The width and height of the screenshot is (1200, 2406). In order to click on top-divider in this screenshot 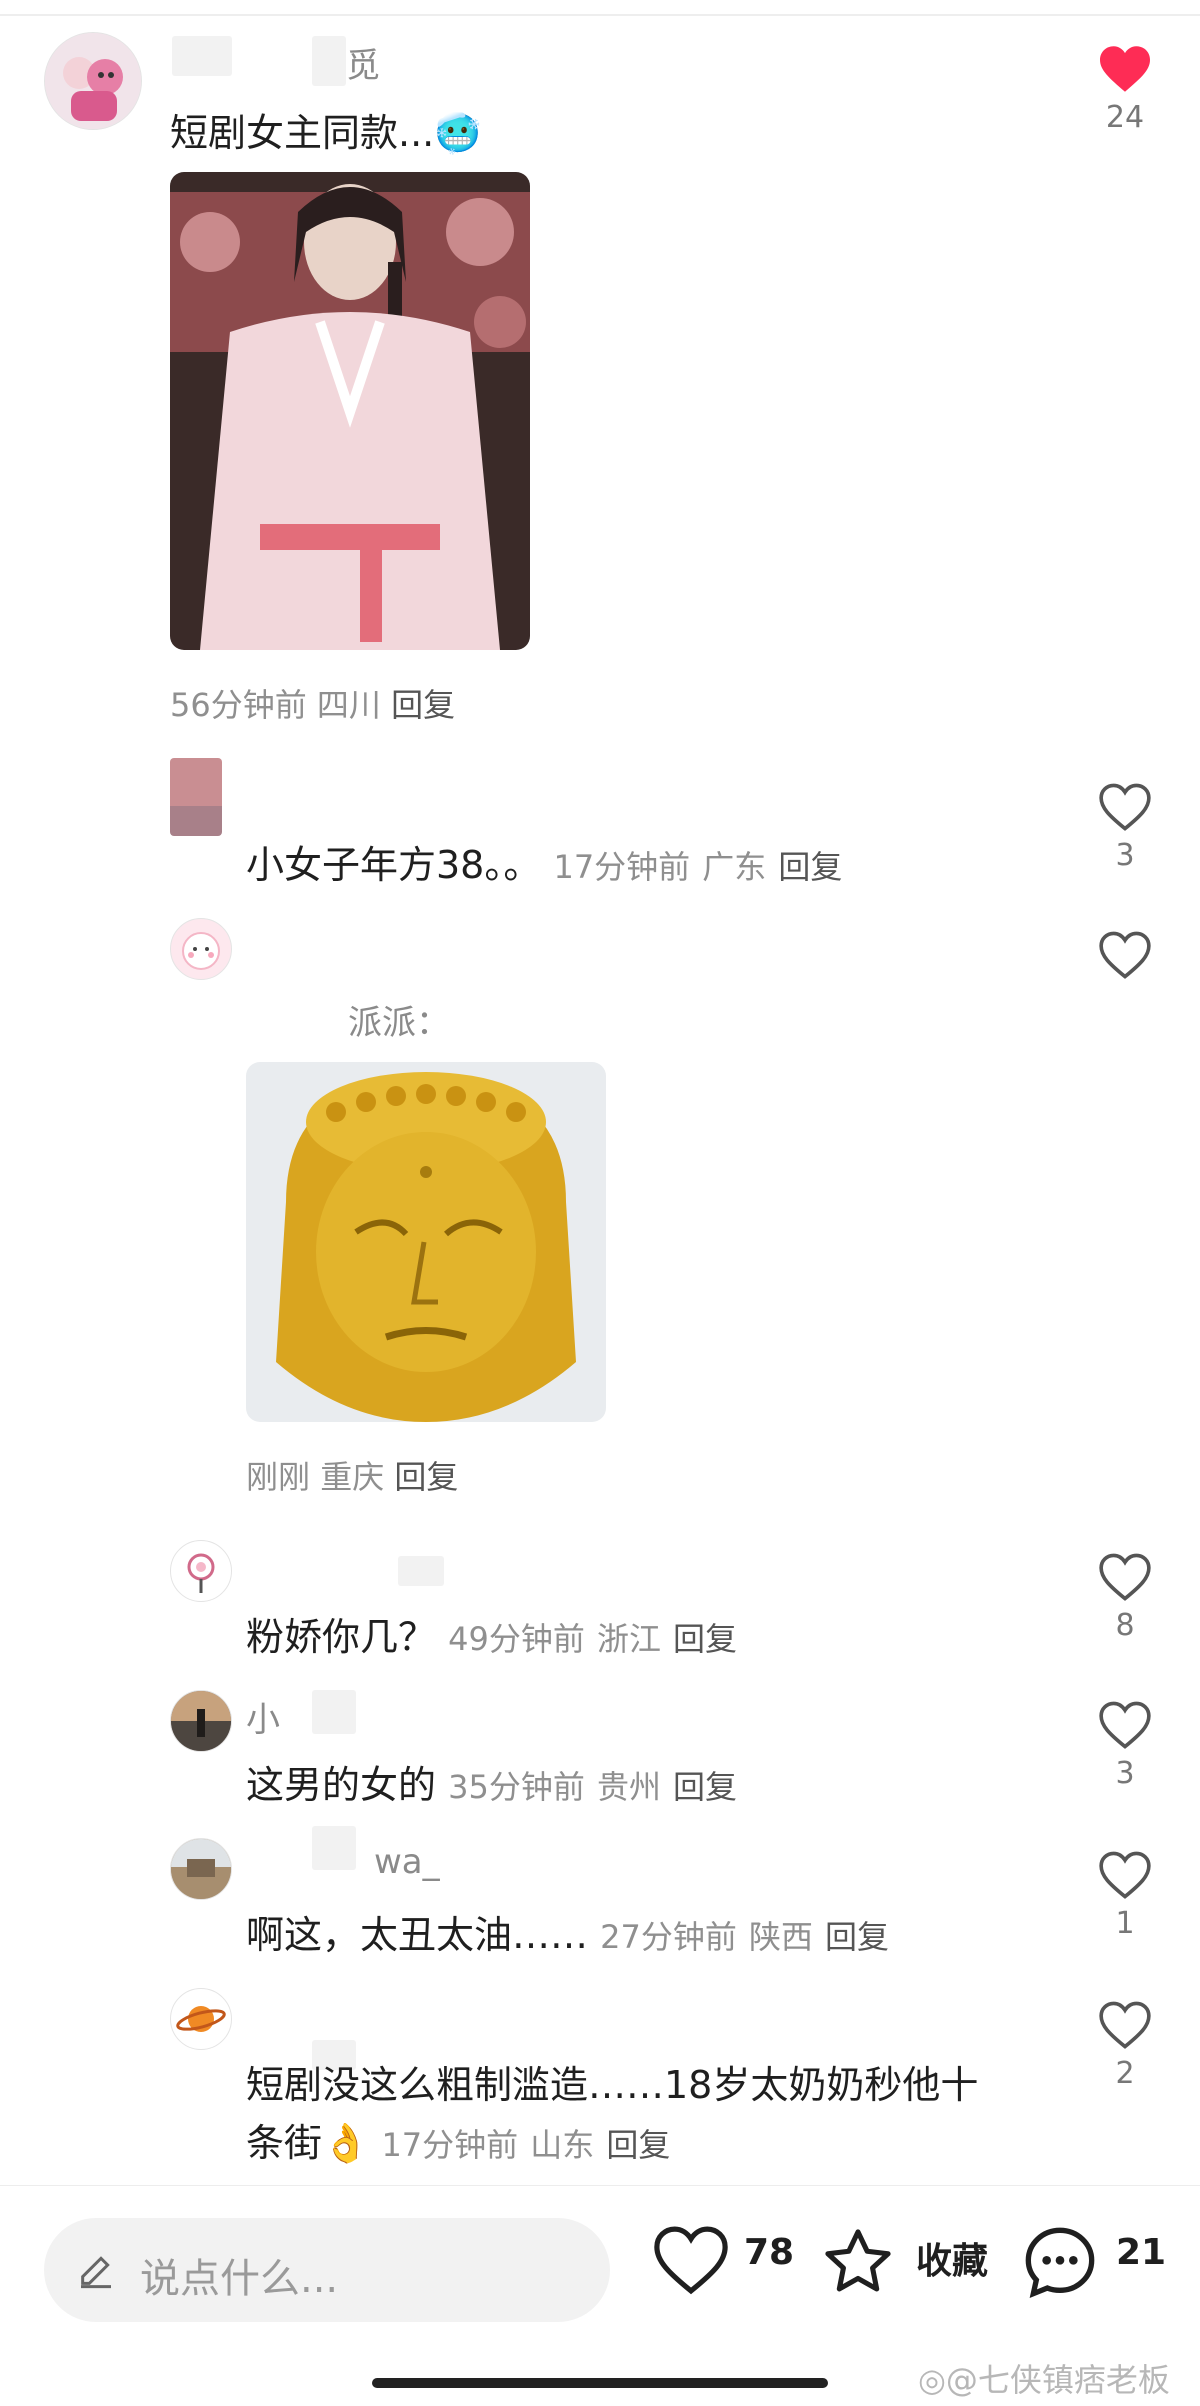, I will do `click(600, 15)`.